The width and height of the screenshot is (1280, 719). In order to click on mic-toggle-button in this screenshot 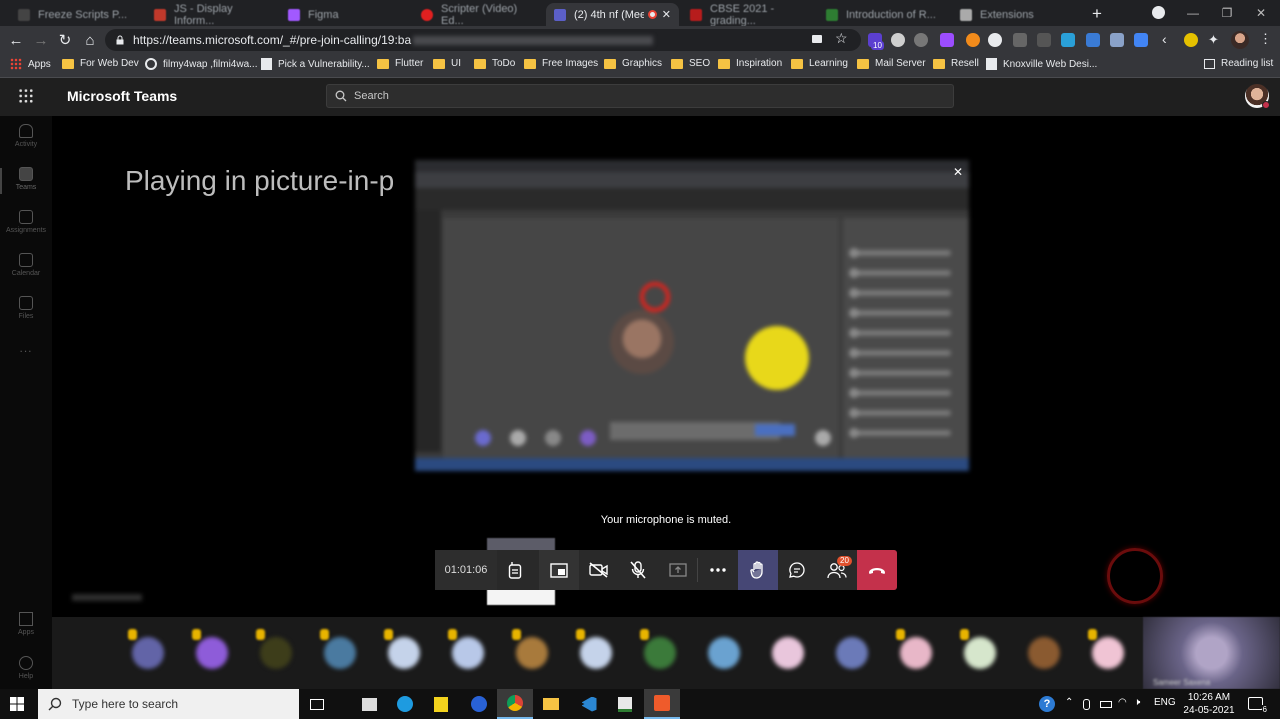, I will do `click(638, 570)`.